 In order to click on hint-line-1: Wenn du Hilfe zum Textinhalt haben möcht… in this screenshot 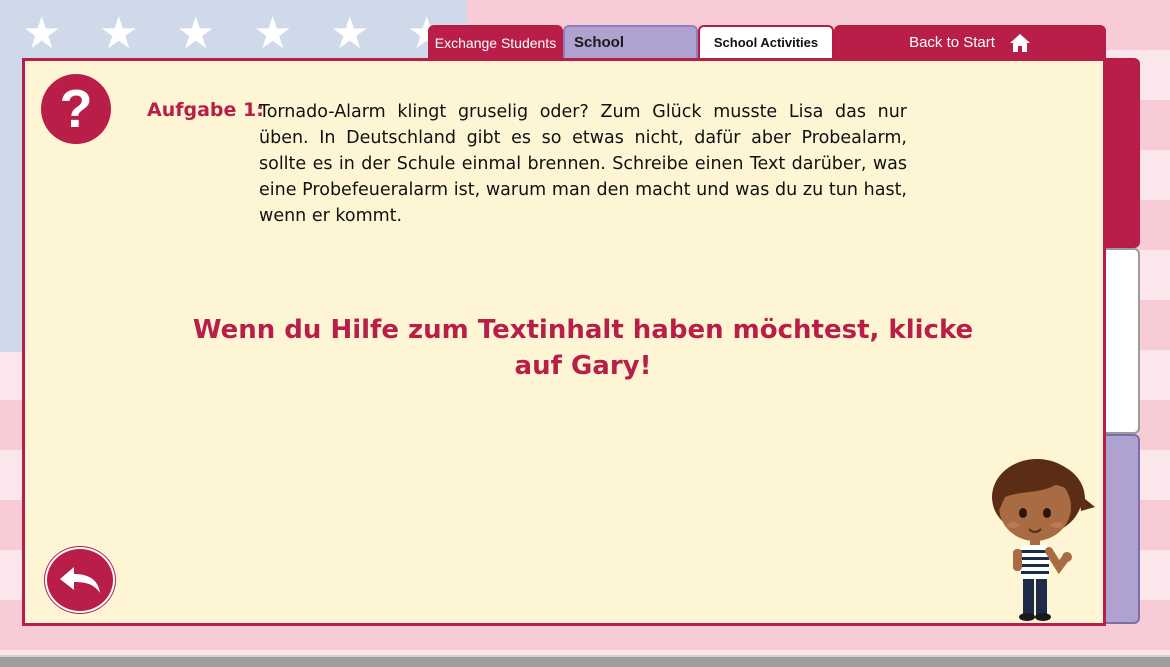, I will do `click(583, 330)`.